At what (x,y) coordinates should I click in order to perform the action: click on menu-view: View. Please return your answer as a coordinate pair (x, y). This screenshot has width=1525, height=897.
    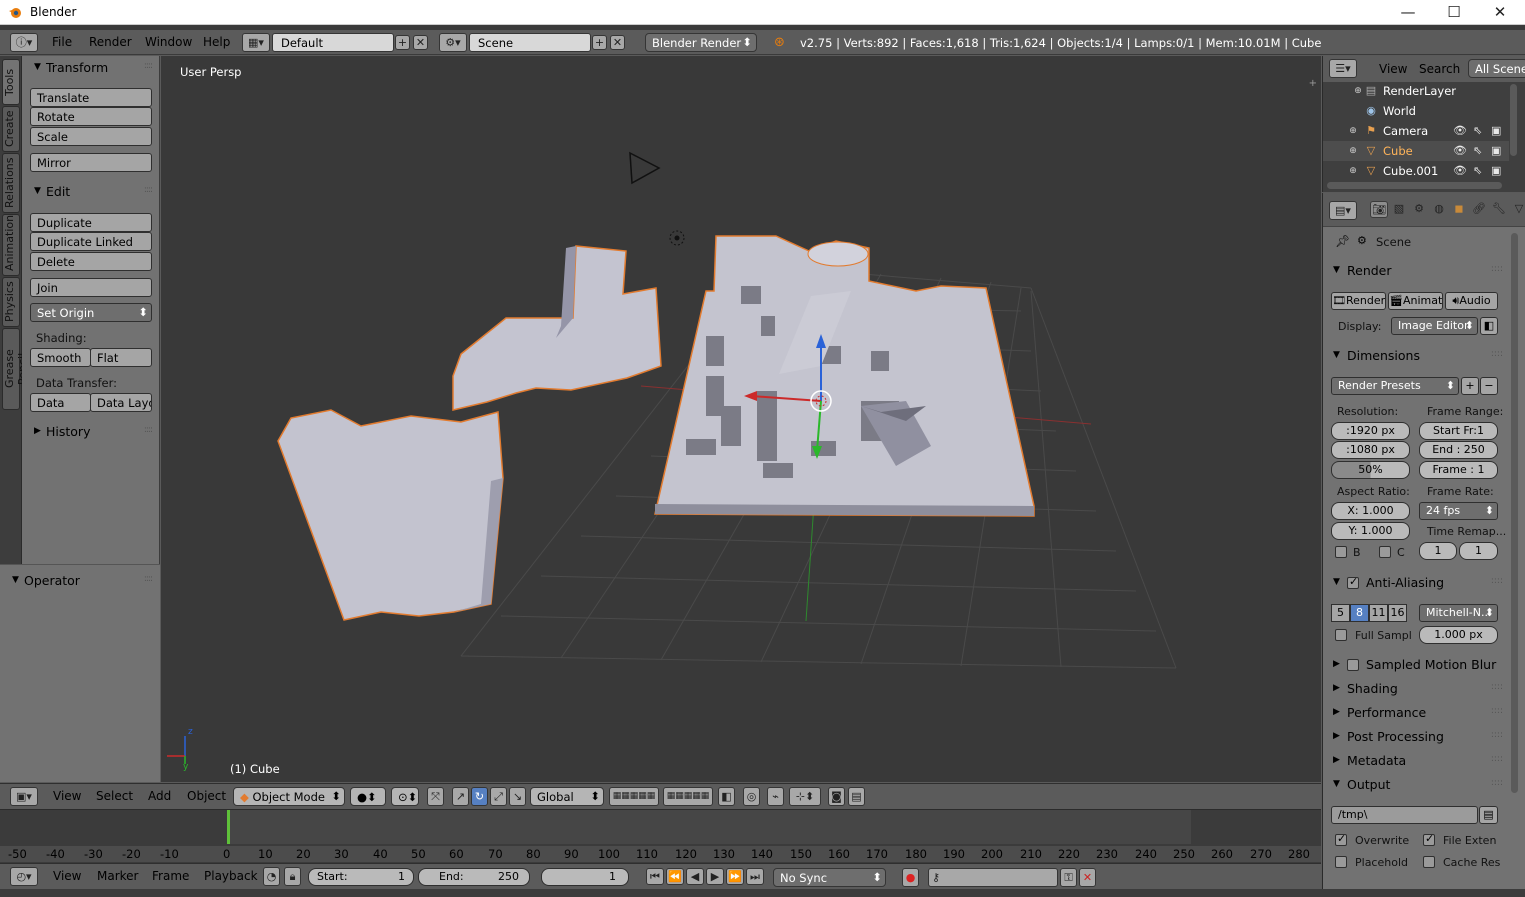
    Looking at the image, I should click on (67, 796).